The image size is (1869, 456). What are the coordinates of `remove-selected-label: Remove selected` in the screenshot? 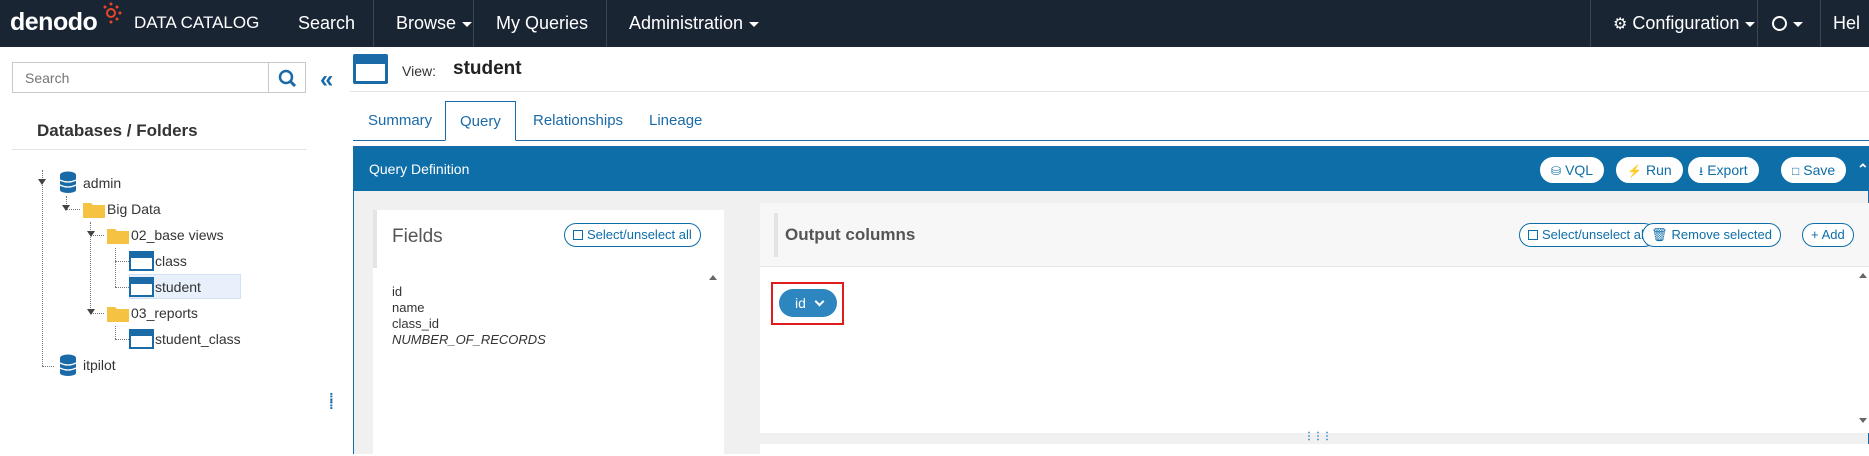 It's located at (1721, 234).